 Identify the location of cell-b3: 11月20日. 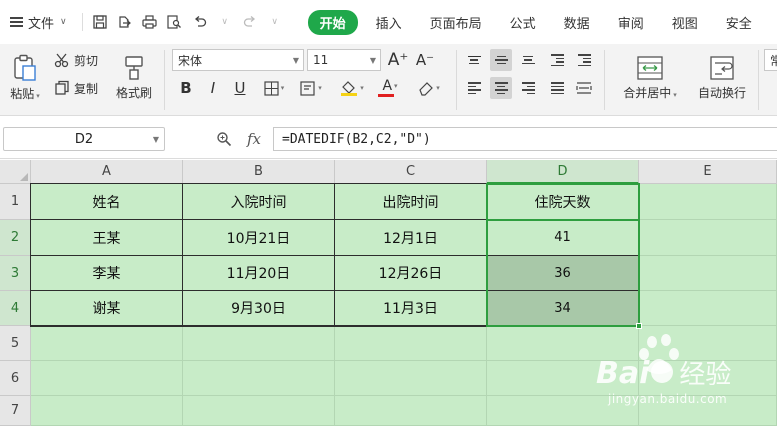
(259, 273).